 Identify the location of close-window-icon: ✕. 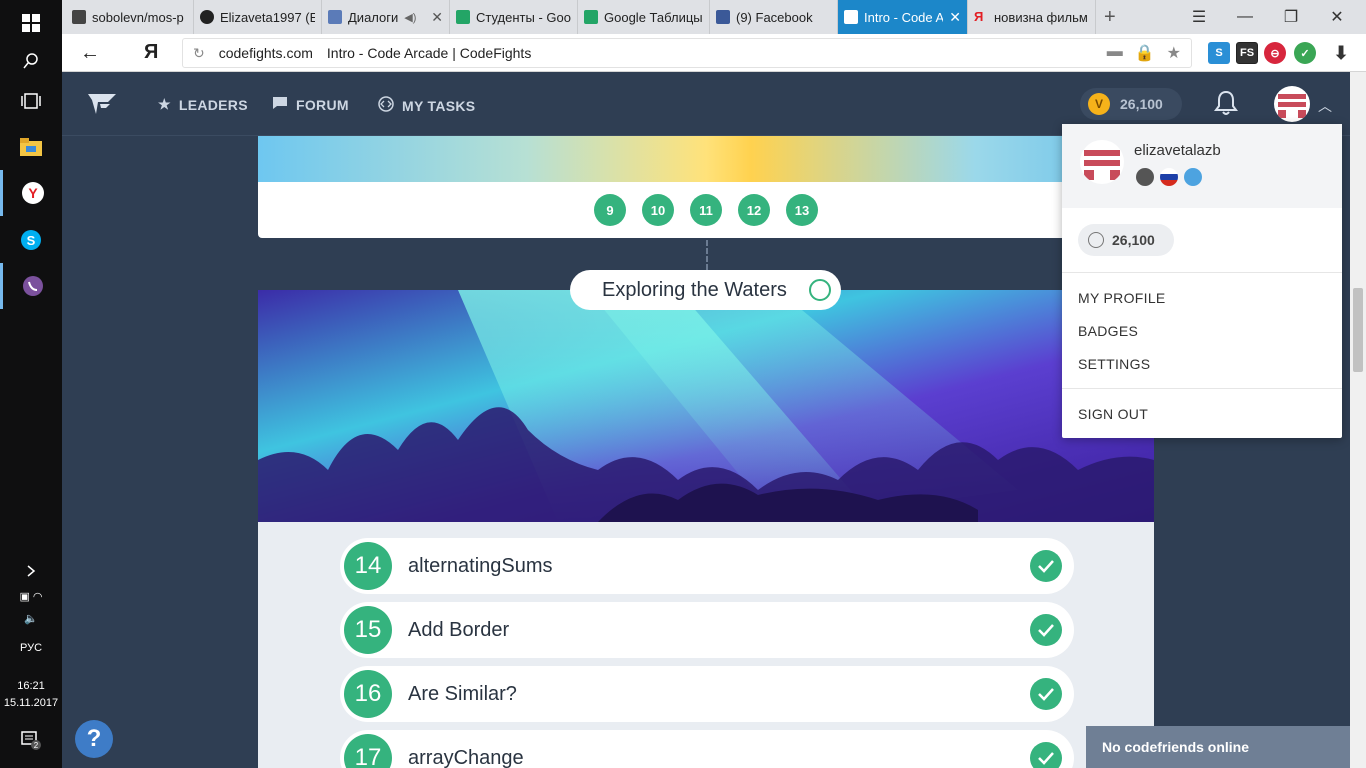
(1337, 17).